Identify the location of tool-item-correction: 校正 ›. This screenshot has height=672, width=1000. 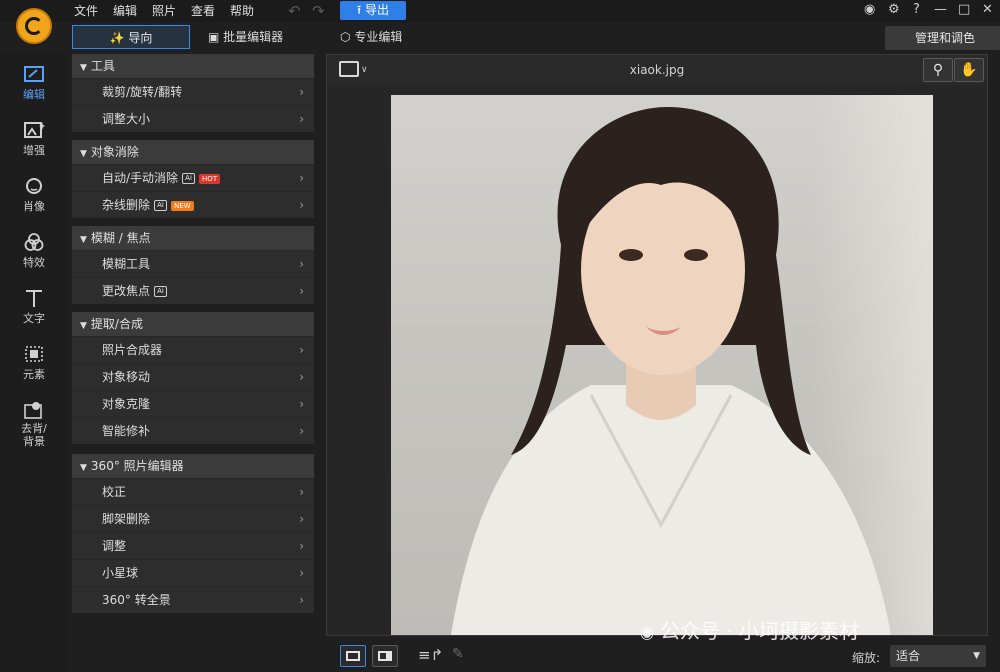
(193, 491).